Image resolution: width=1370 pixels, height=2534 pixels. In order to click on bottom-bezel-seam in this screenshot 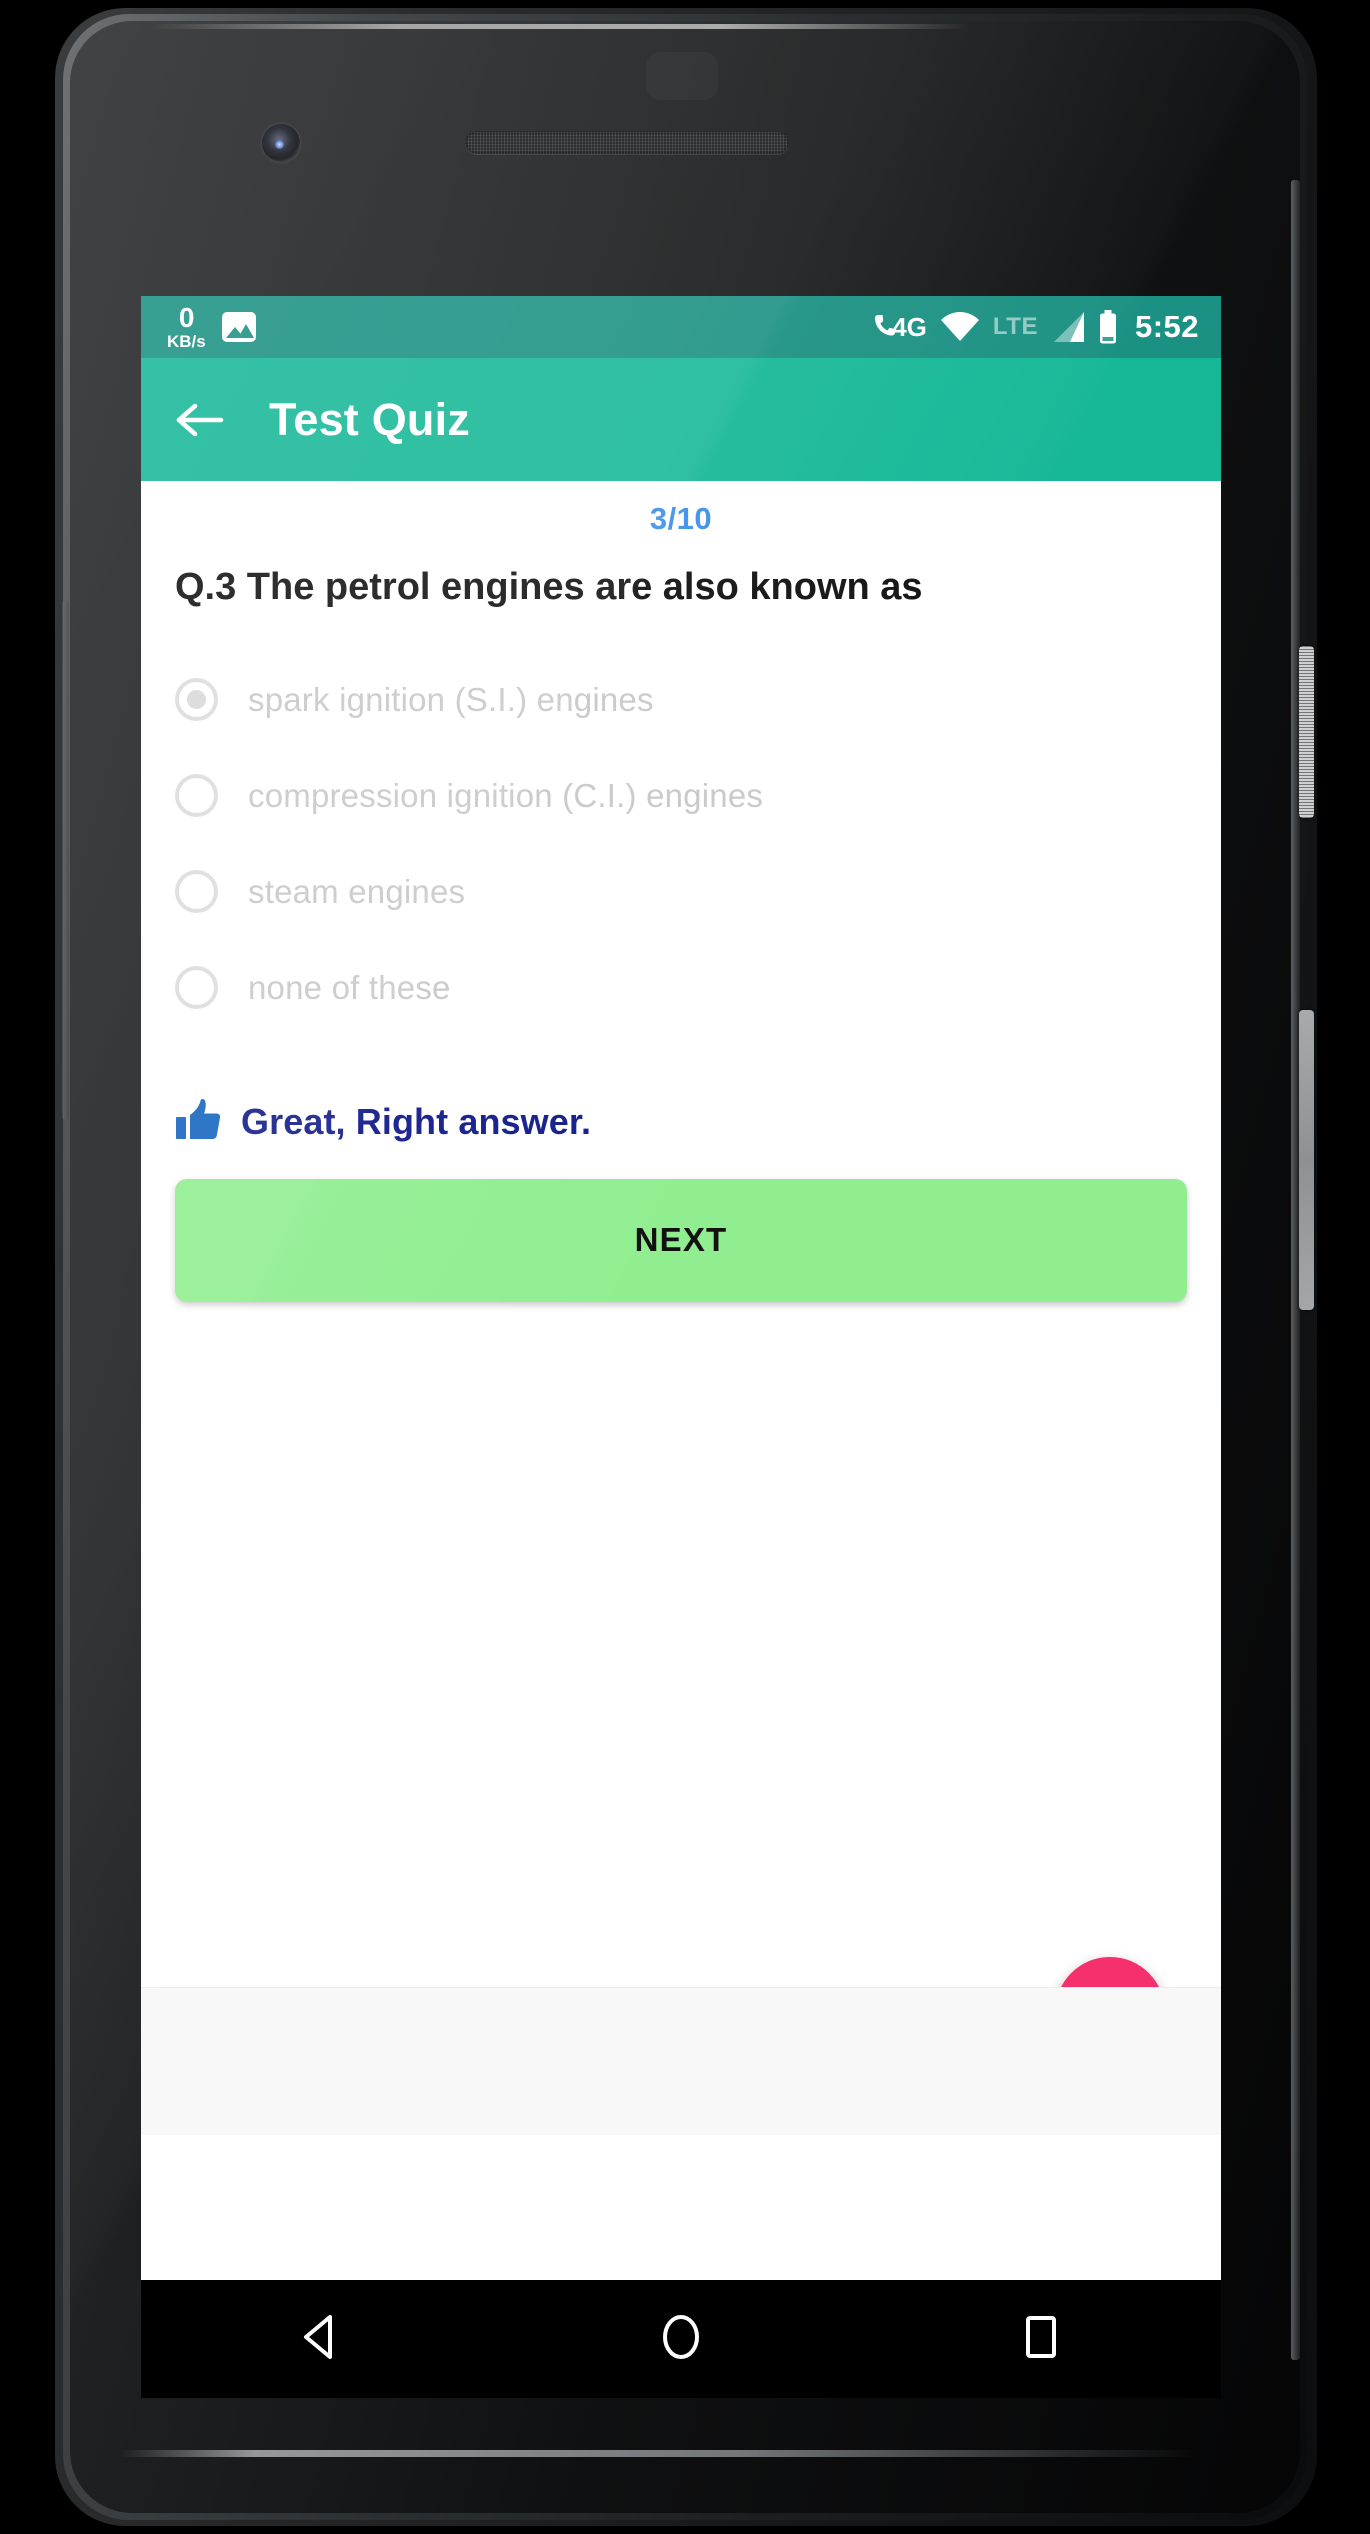, I will do `click(682, 2453)`.